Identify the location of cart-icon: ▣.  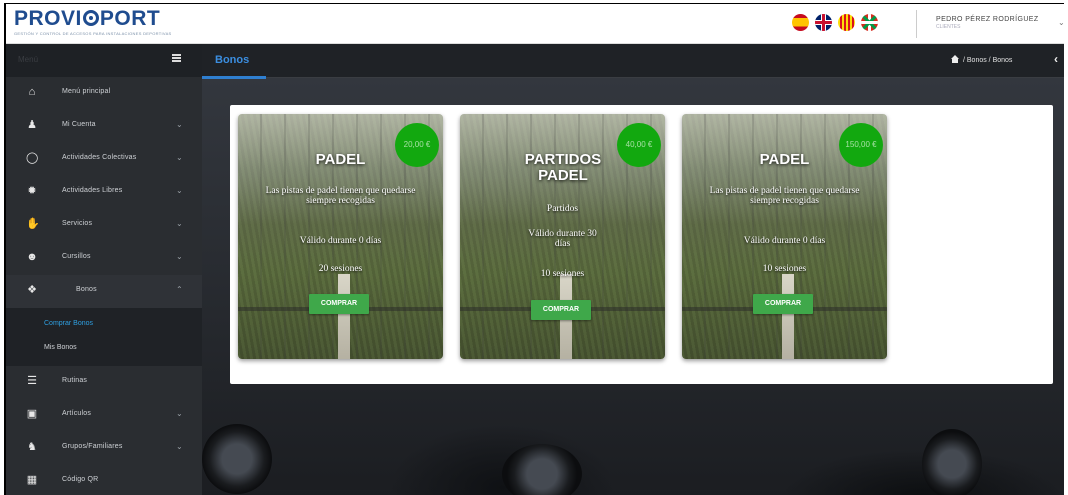
(32, 414).